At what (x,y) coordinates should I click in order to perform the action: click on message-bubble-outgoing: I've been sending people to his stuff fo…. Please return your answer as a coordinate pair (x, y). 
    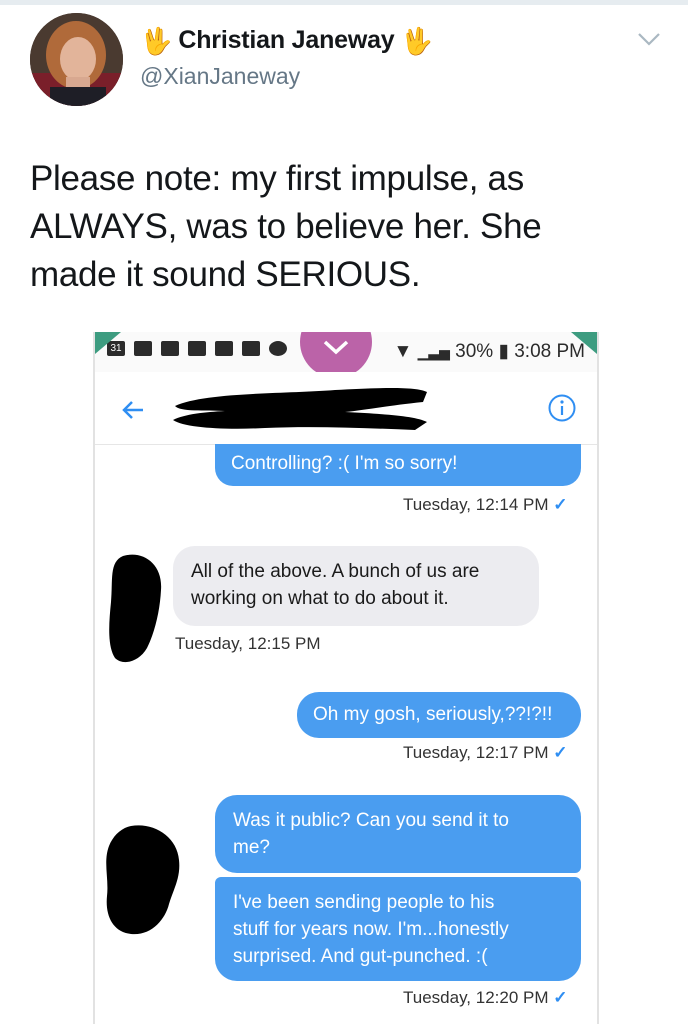
    Looking at the image, I should click on (398, 929).